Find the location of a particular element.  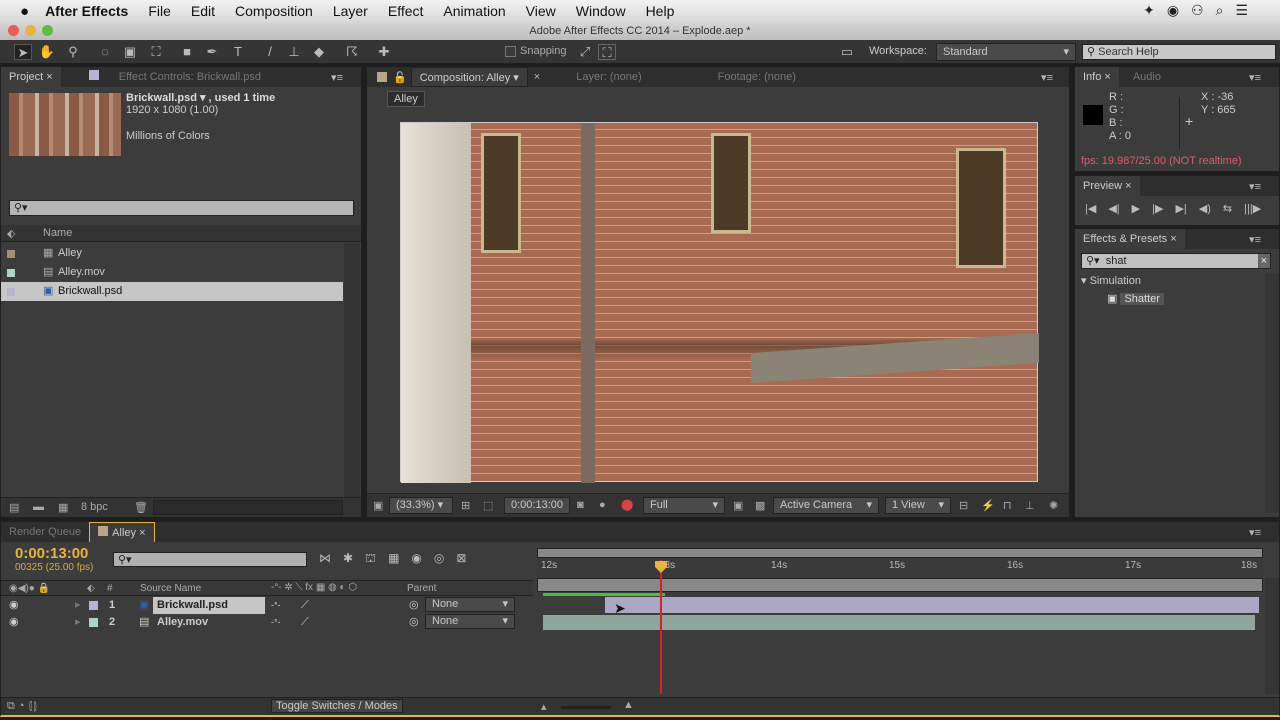

search-help-input: ⚲ Search Help is located at coordinates (1179, 52).